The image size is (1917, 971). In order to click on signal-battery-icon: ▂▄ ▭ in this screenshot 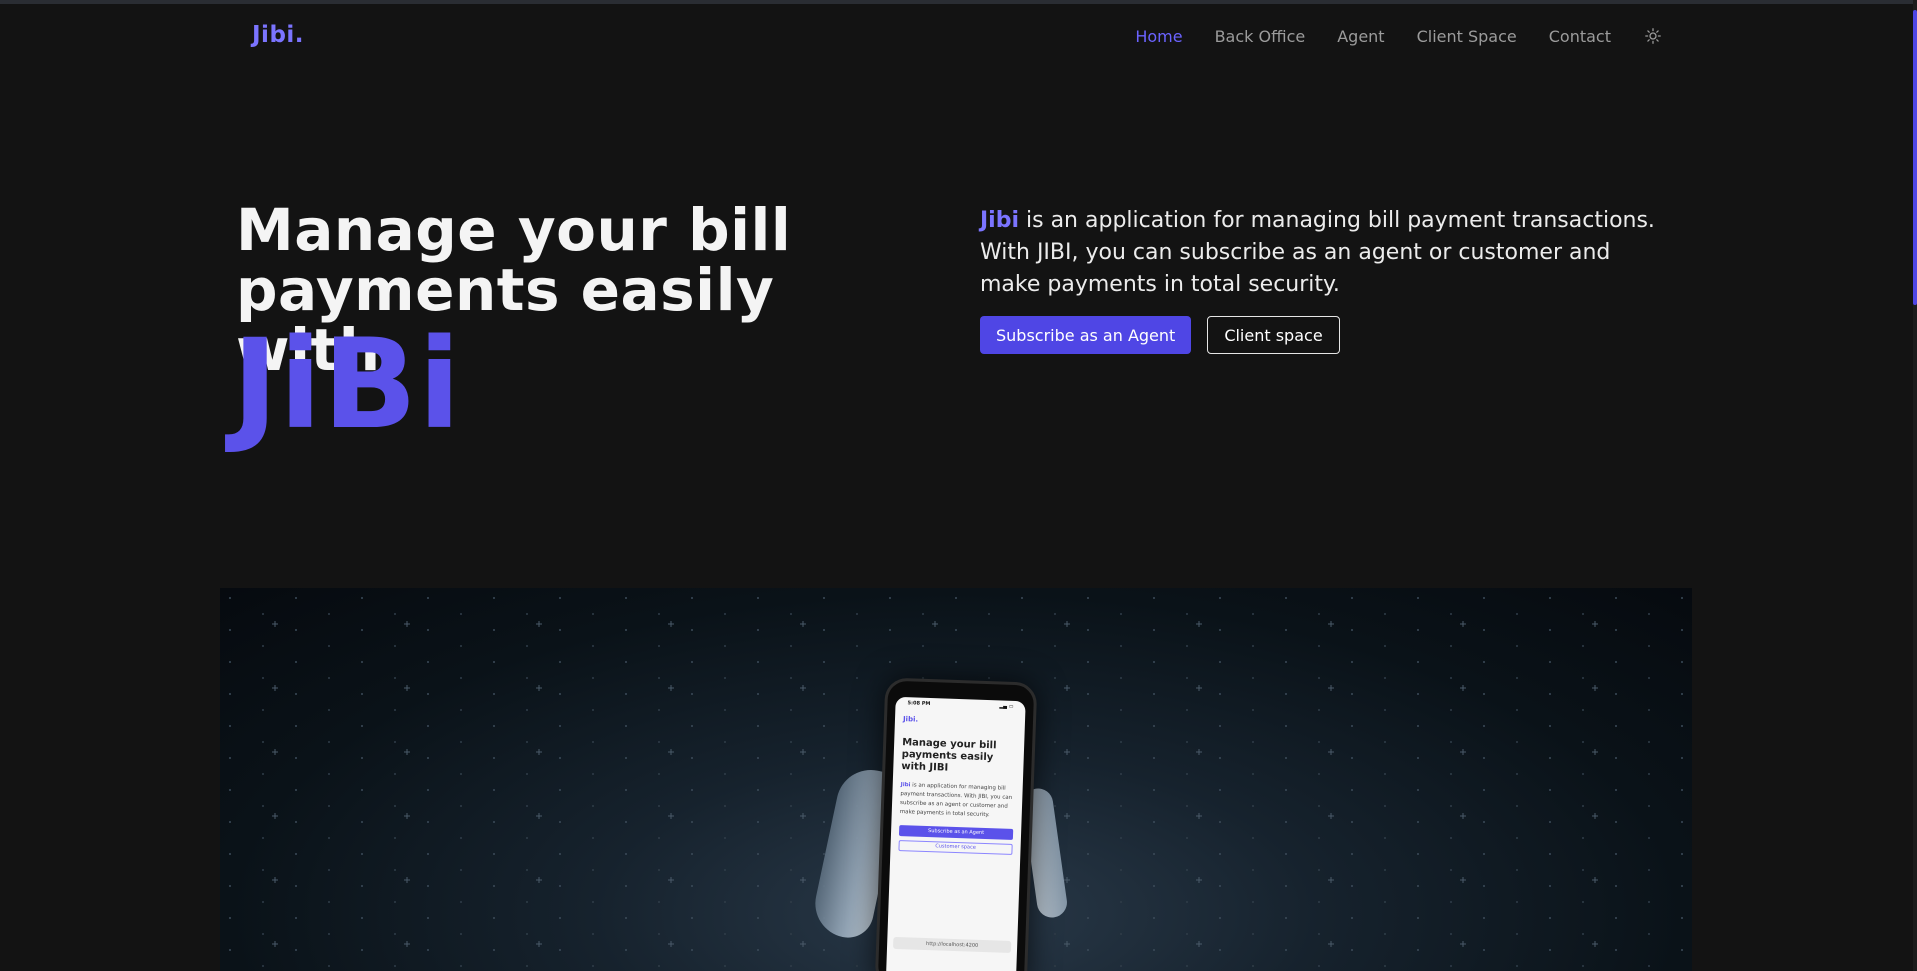, I will do `click(1006, 706)`.